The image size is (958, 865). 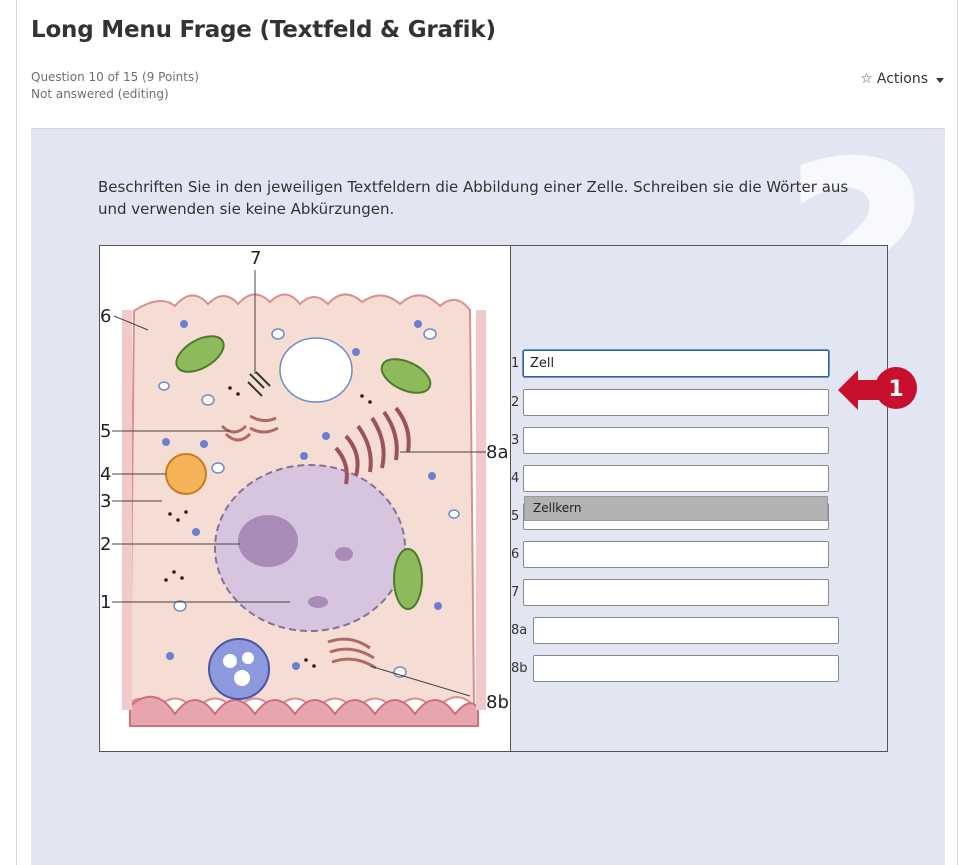 What do you see at coordinates (316, 370) in the screenshot?
I see `vacuole` at bounding box center [316, 370].